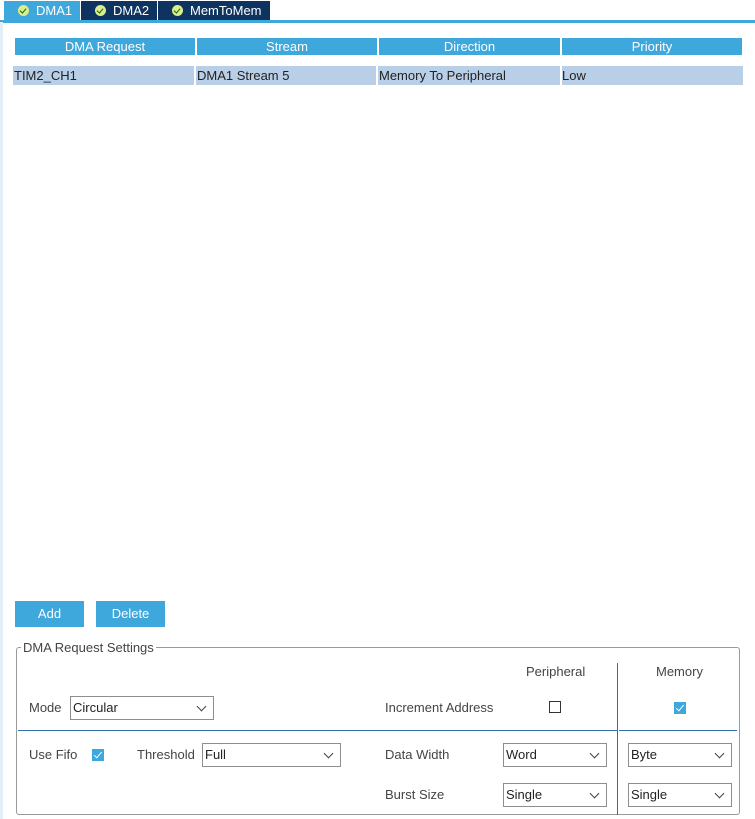 Image resolution: width=755 pixels, height=819 pixels. What do you see at coordinates (617, 739) in the screenshot?
I see `column-separator` at bounding box center [617, 739].